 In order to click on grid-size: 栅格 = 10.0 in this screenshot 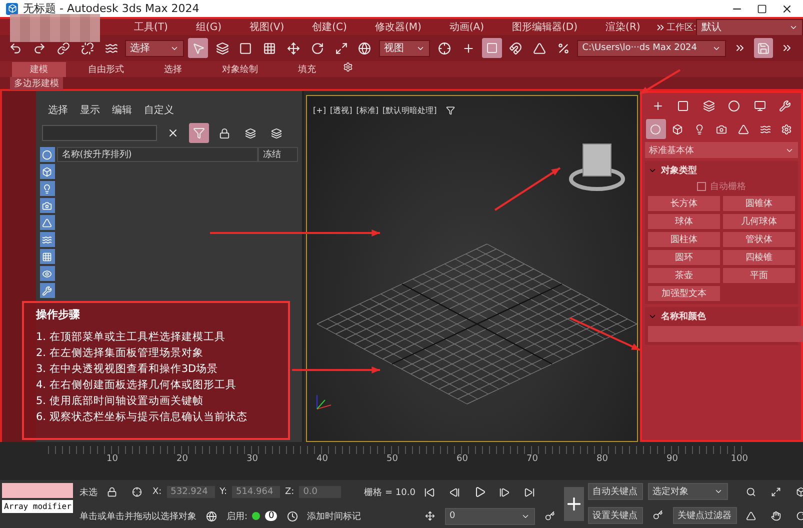, I will do `click(390, 492)`.